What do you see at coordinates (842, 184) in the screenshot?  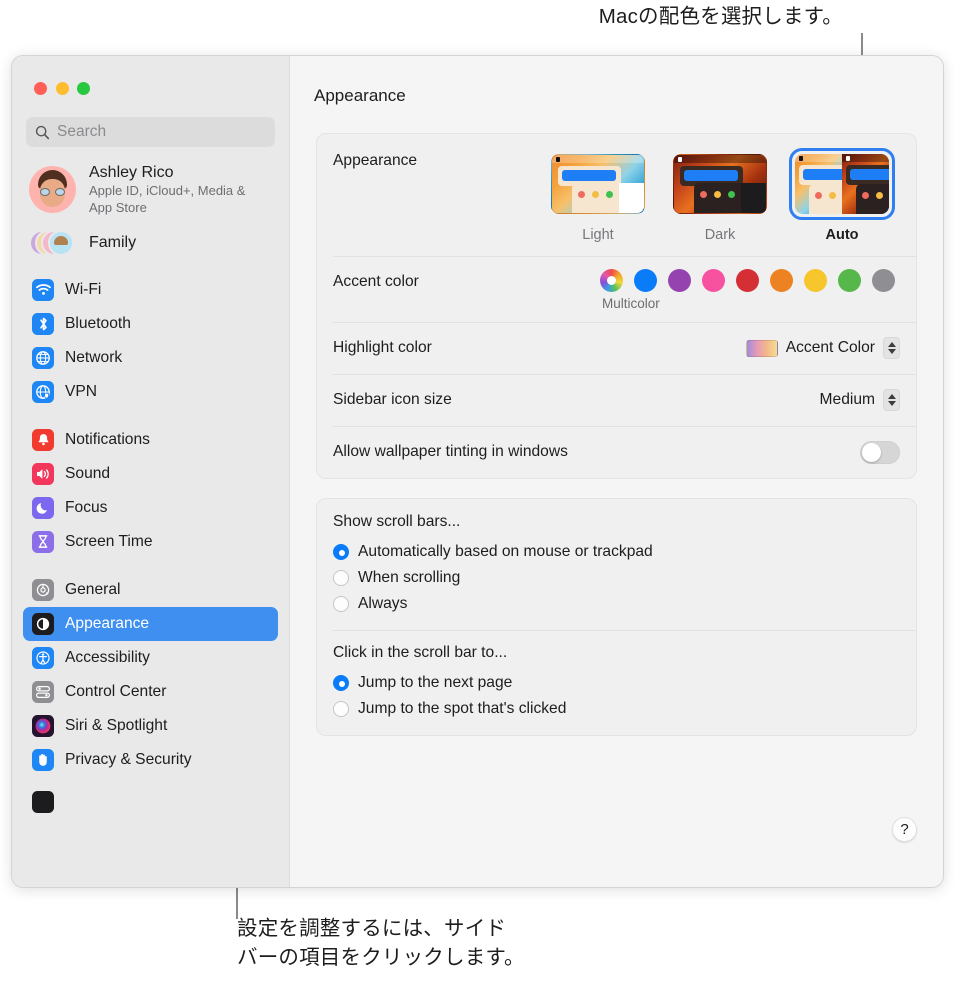 I see `auto-thumbnail` at bounding box center [842, 184].